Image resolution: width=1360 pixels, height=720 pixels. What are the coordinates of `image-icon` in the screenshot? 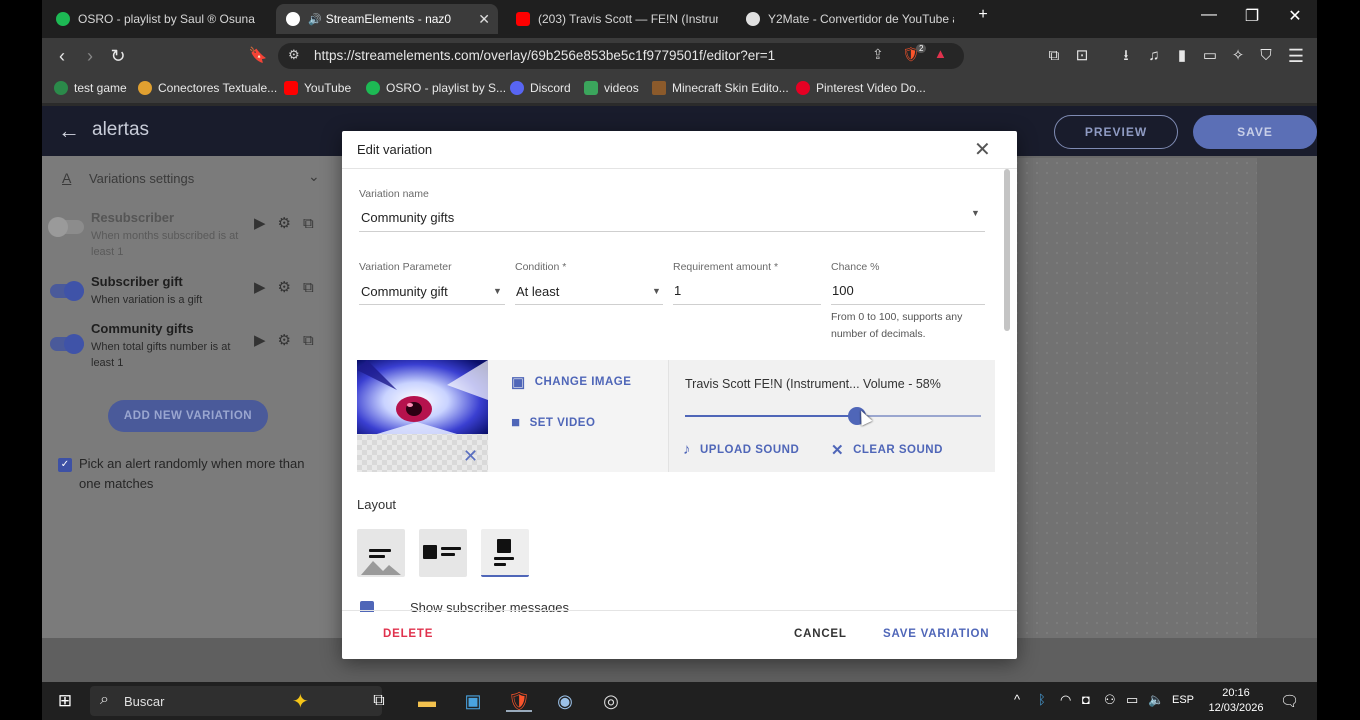 It's located at (504, 546).